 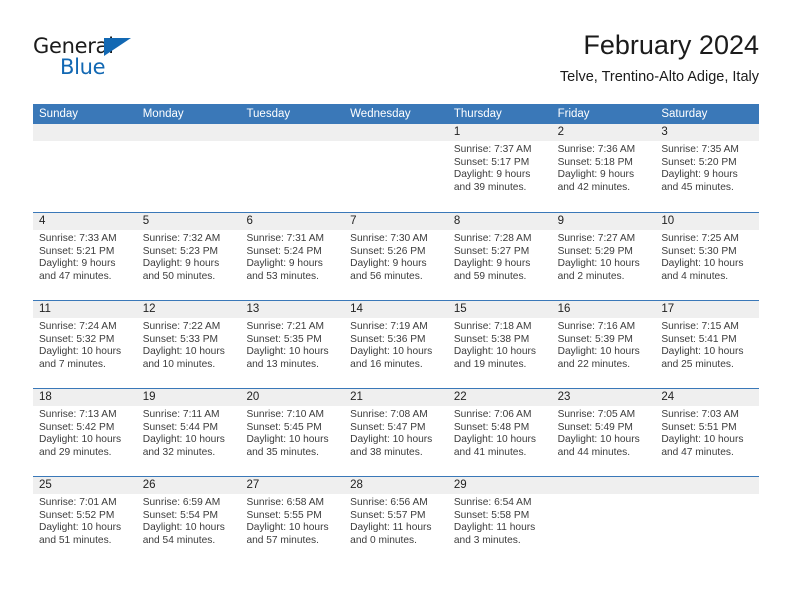 I want to click on sunrise-text: Sunrise: 7:28 AM, so click(x=492, y=238).